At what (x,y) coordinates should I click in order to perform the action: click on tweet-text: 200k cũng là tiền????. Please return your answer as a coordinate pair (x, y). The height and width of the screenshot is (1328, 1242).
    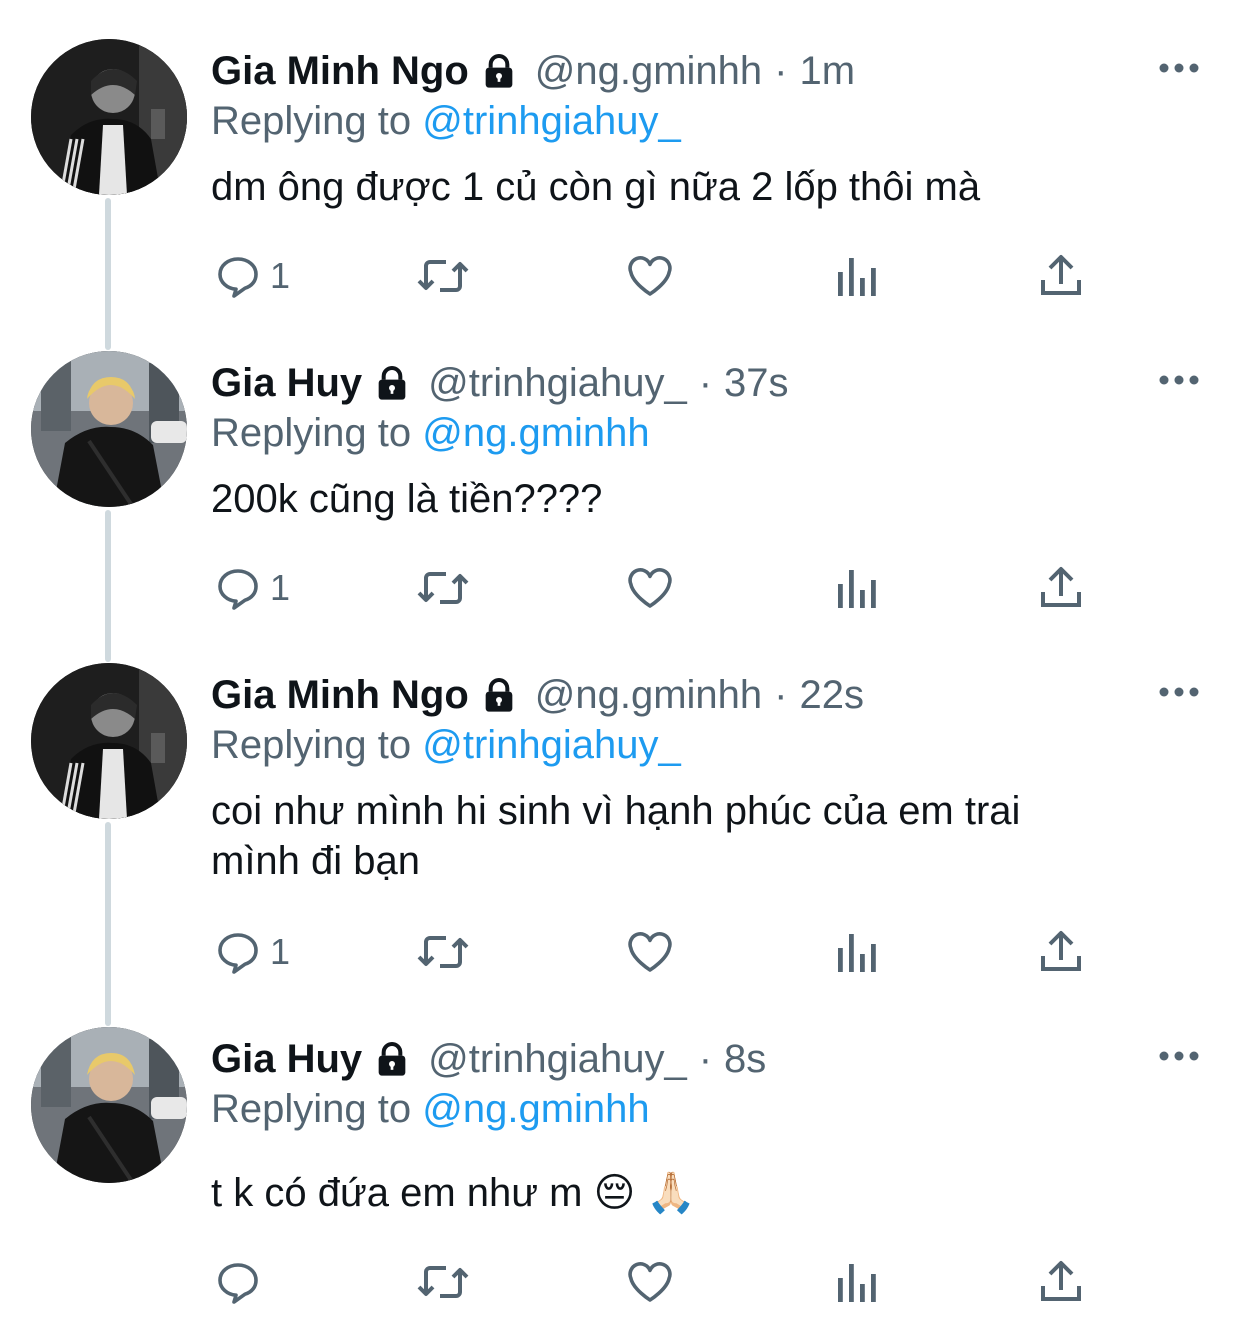
    Looking at the image, I should click on (407, 499).